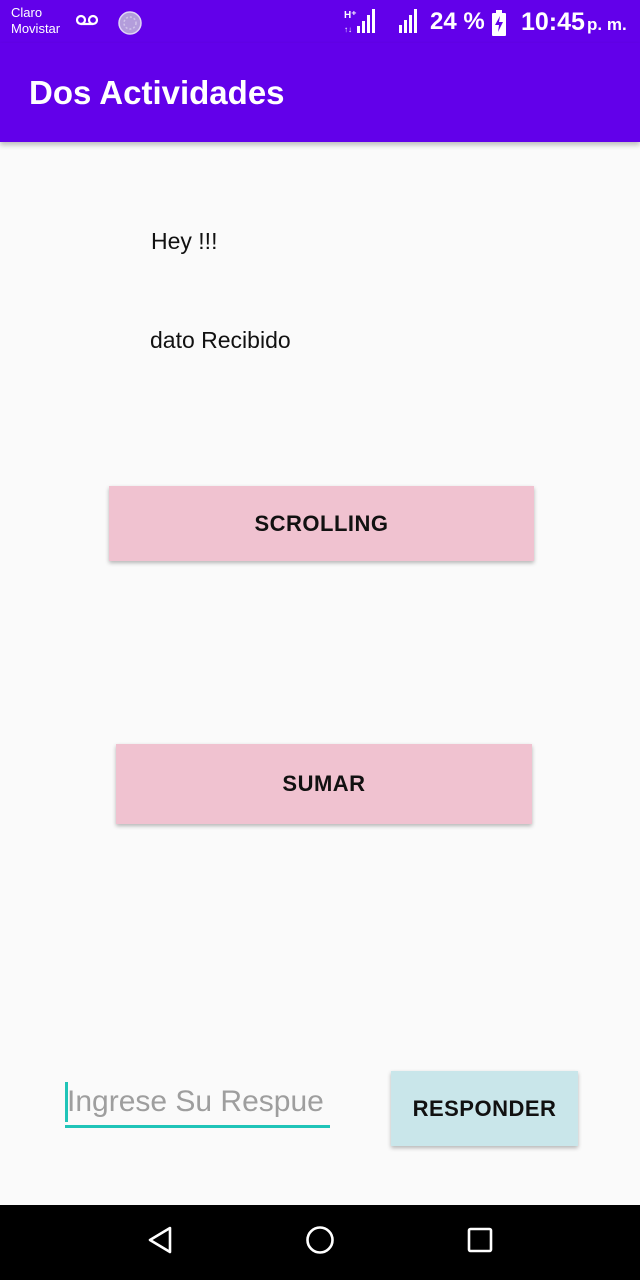  I want to click on navigation-bar, so click(320, 1242).